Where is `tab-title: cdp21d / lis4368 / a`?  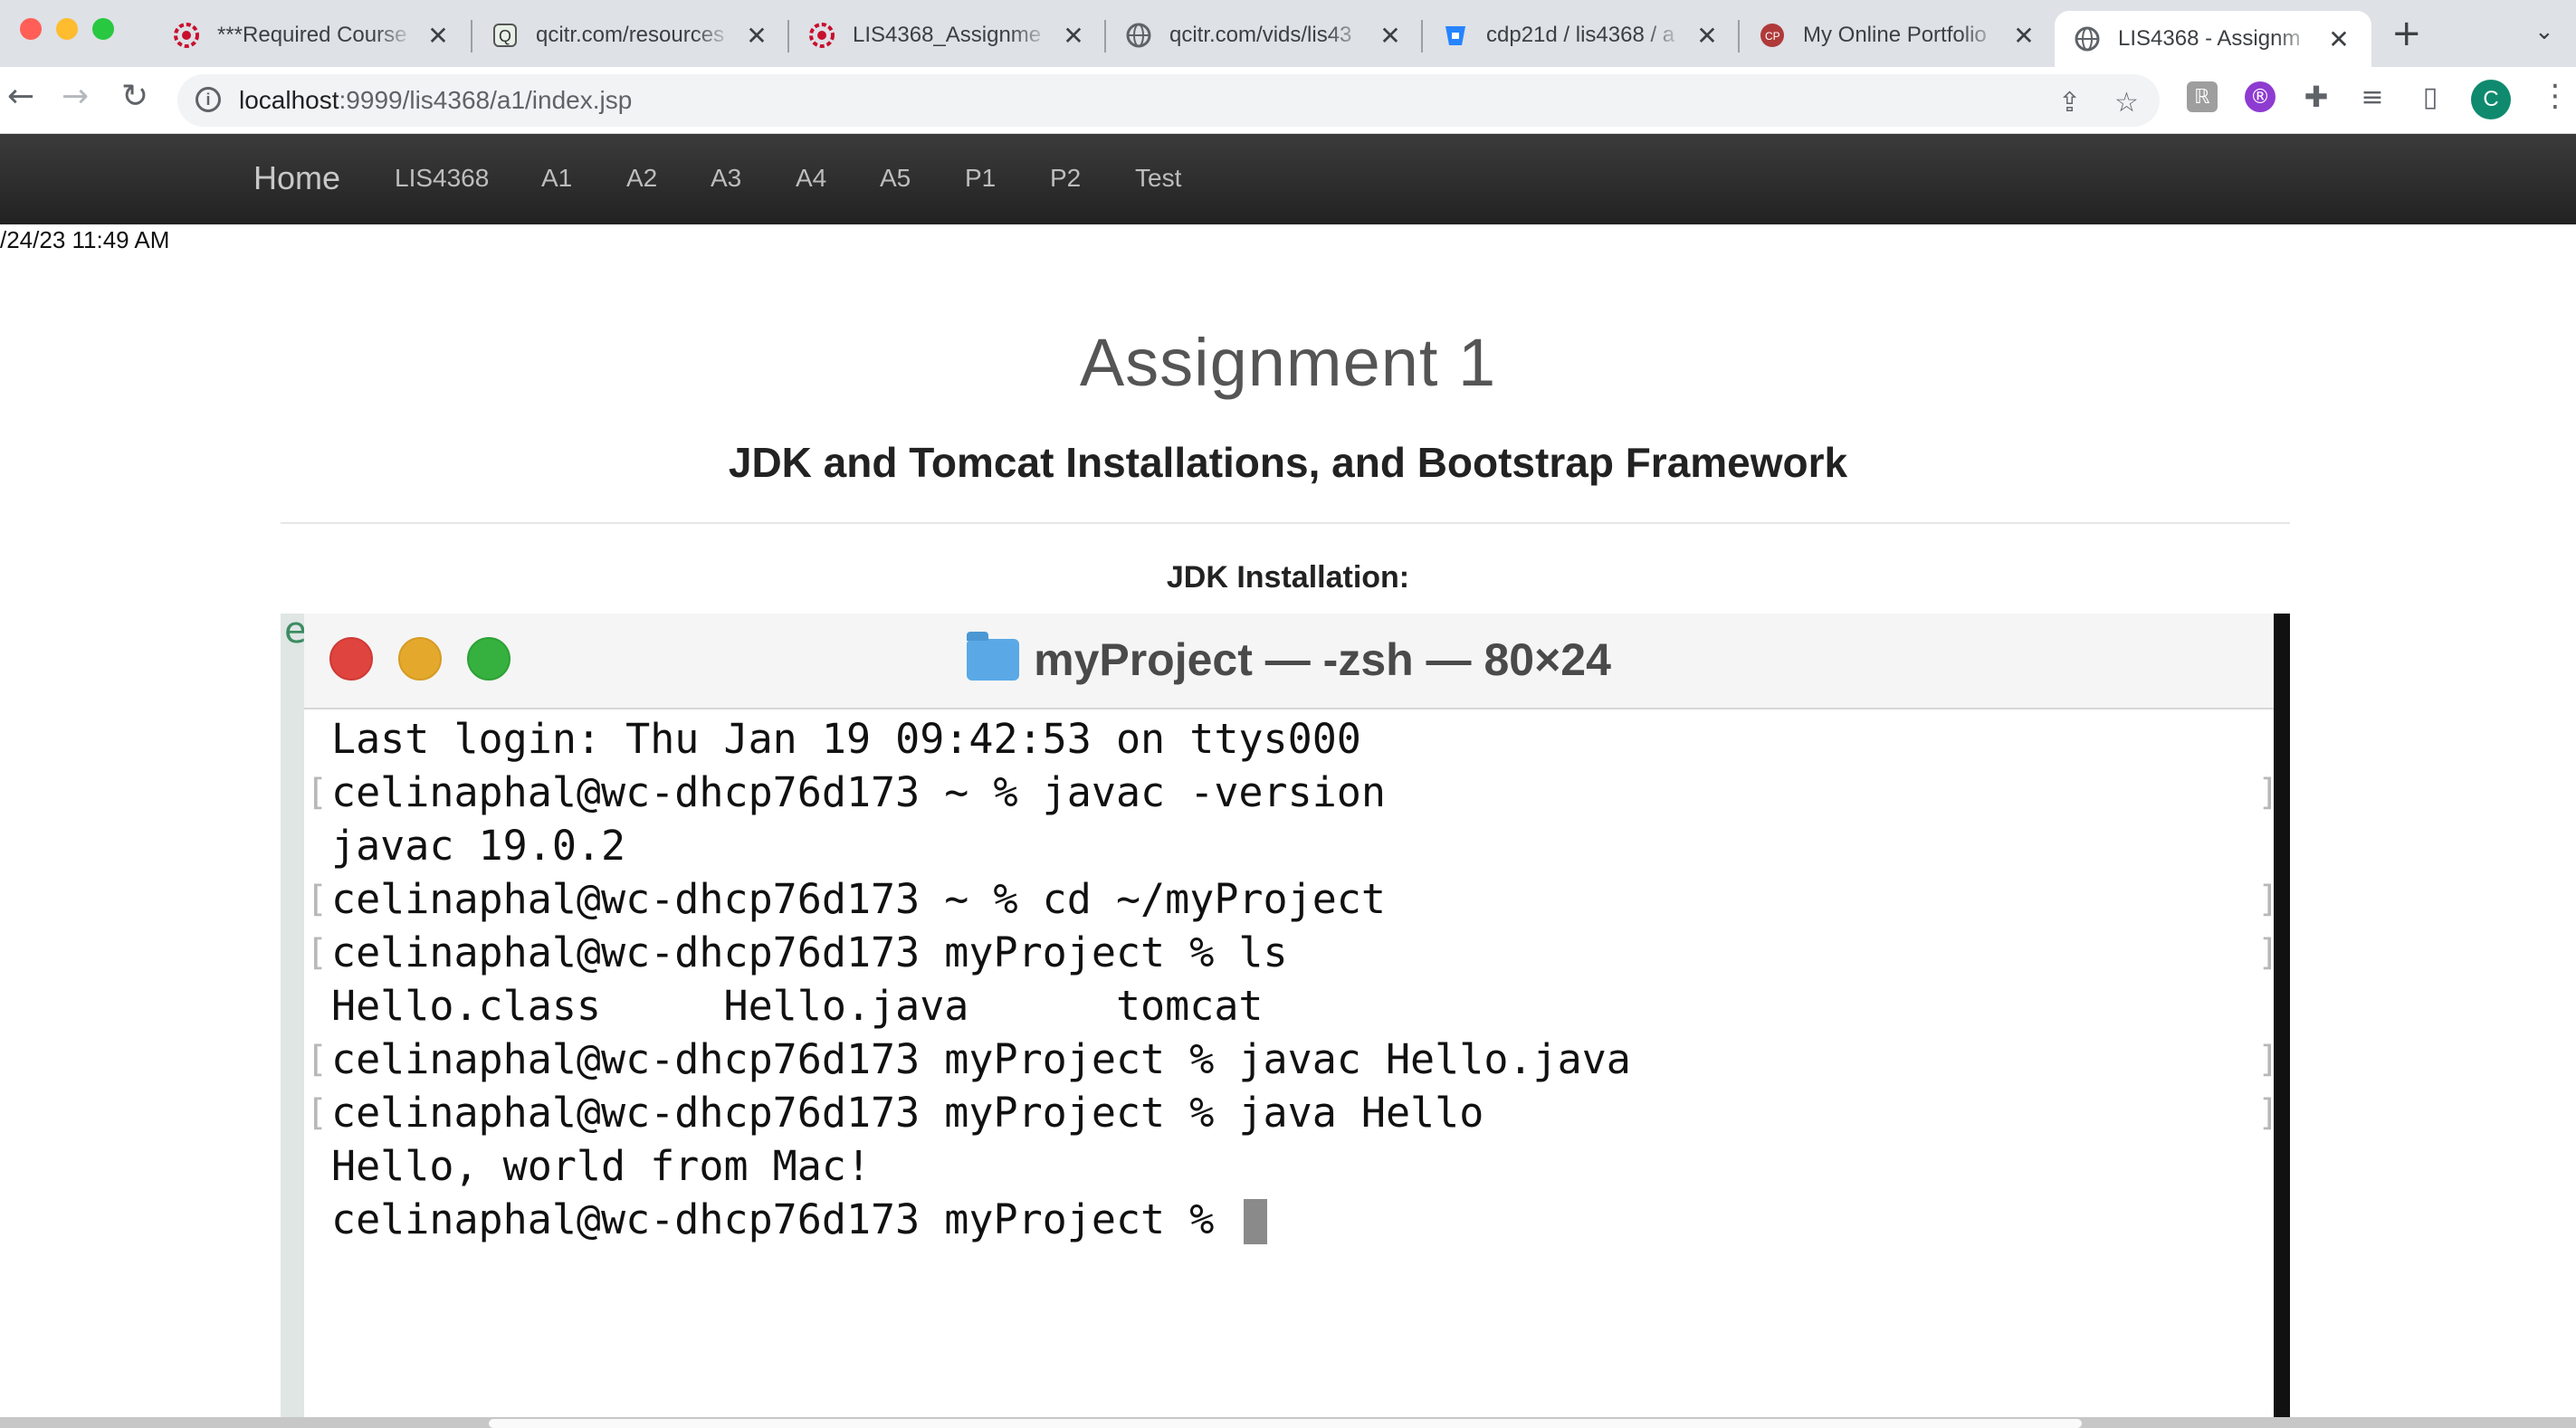 tab-title: cdp21d / lis4368 / a is located at coordinates (1581, 35).